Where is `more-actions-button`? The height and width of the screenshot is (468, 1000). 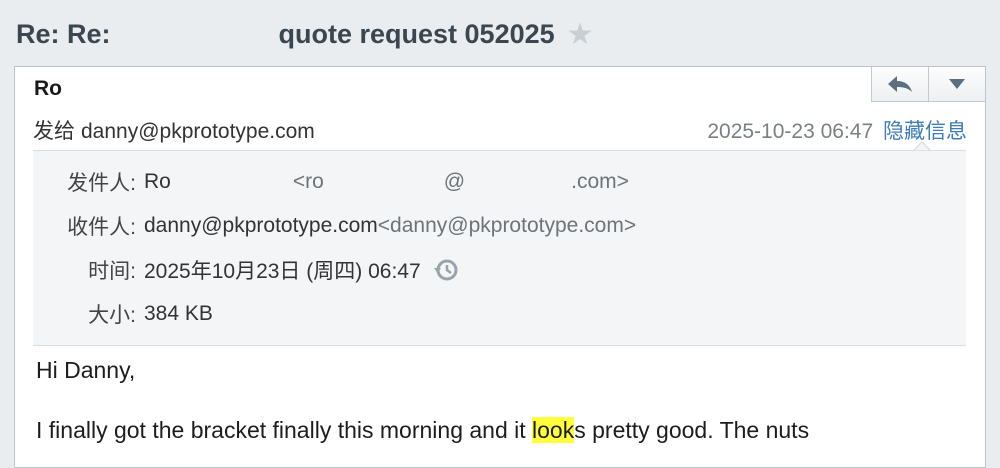 more-actions-button is located at coordinates (956, 84).